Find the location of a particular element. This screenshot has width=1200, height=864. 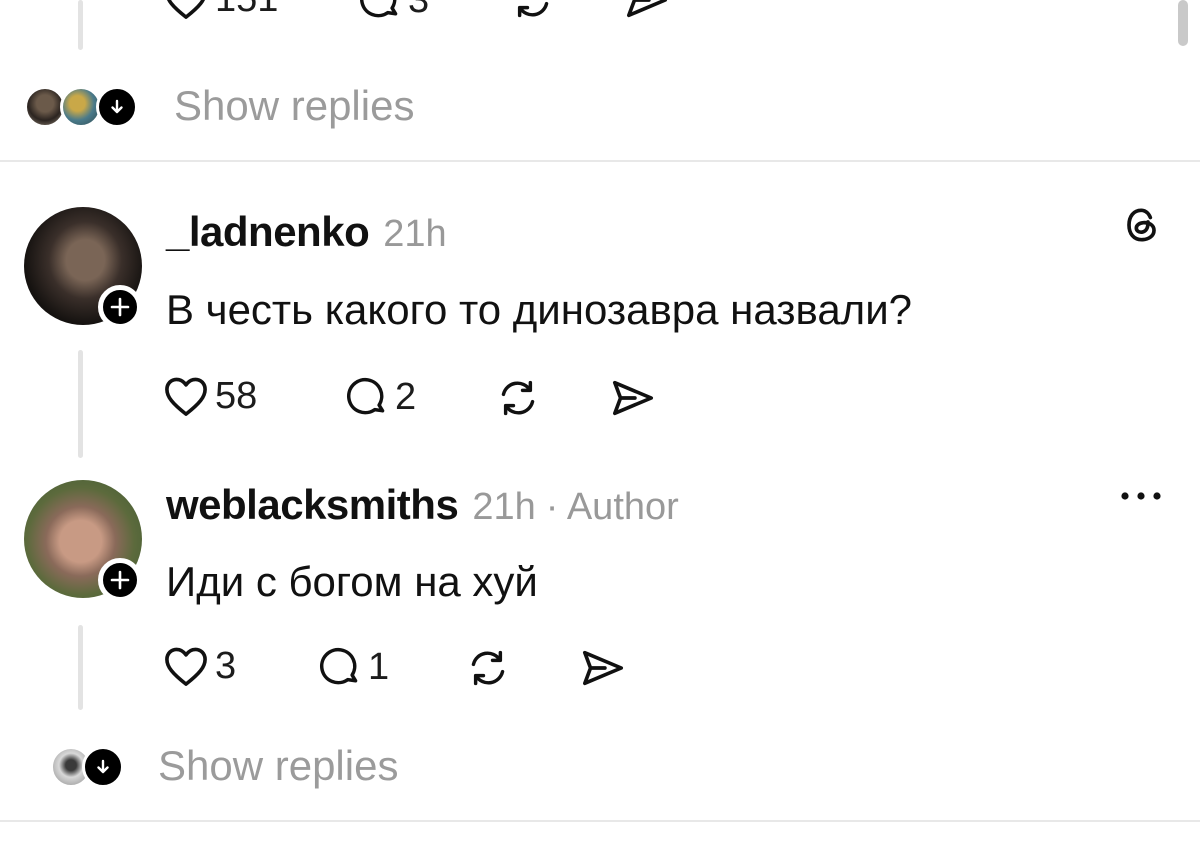

like-button: 3 is located at coordinates (199, 666).